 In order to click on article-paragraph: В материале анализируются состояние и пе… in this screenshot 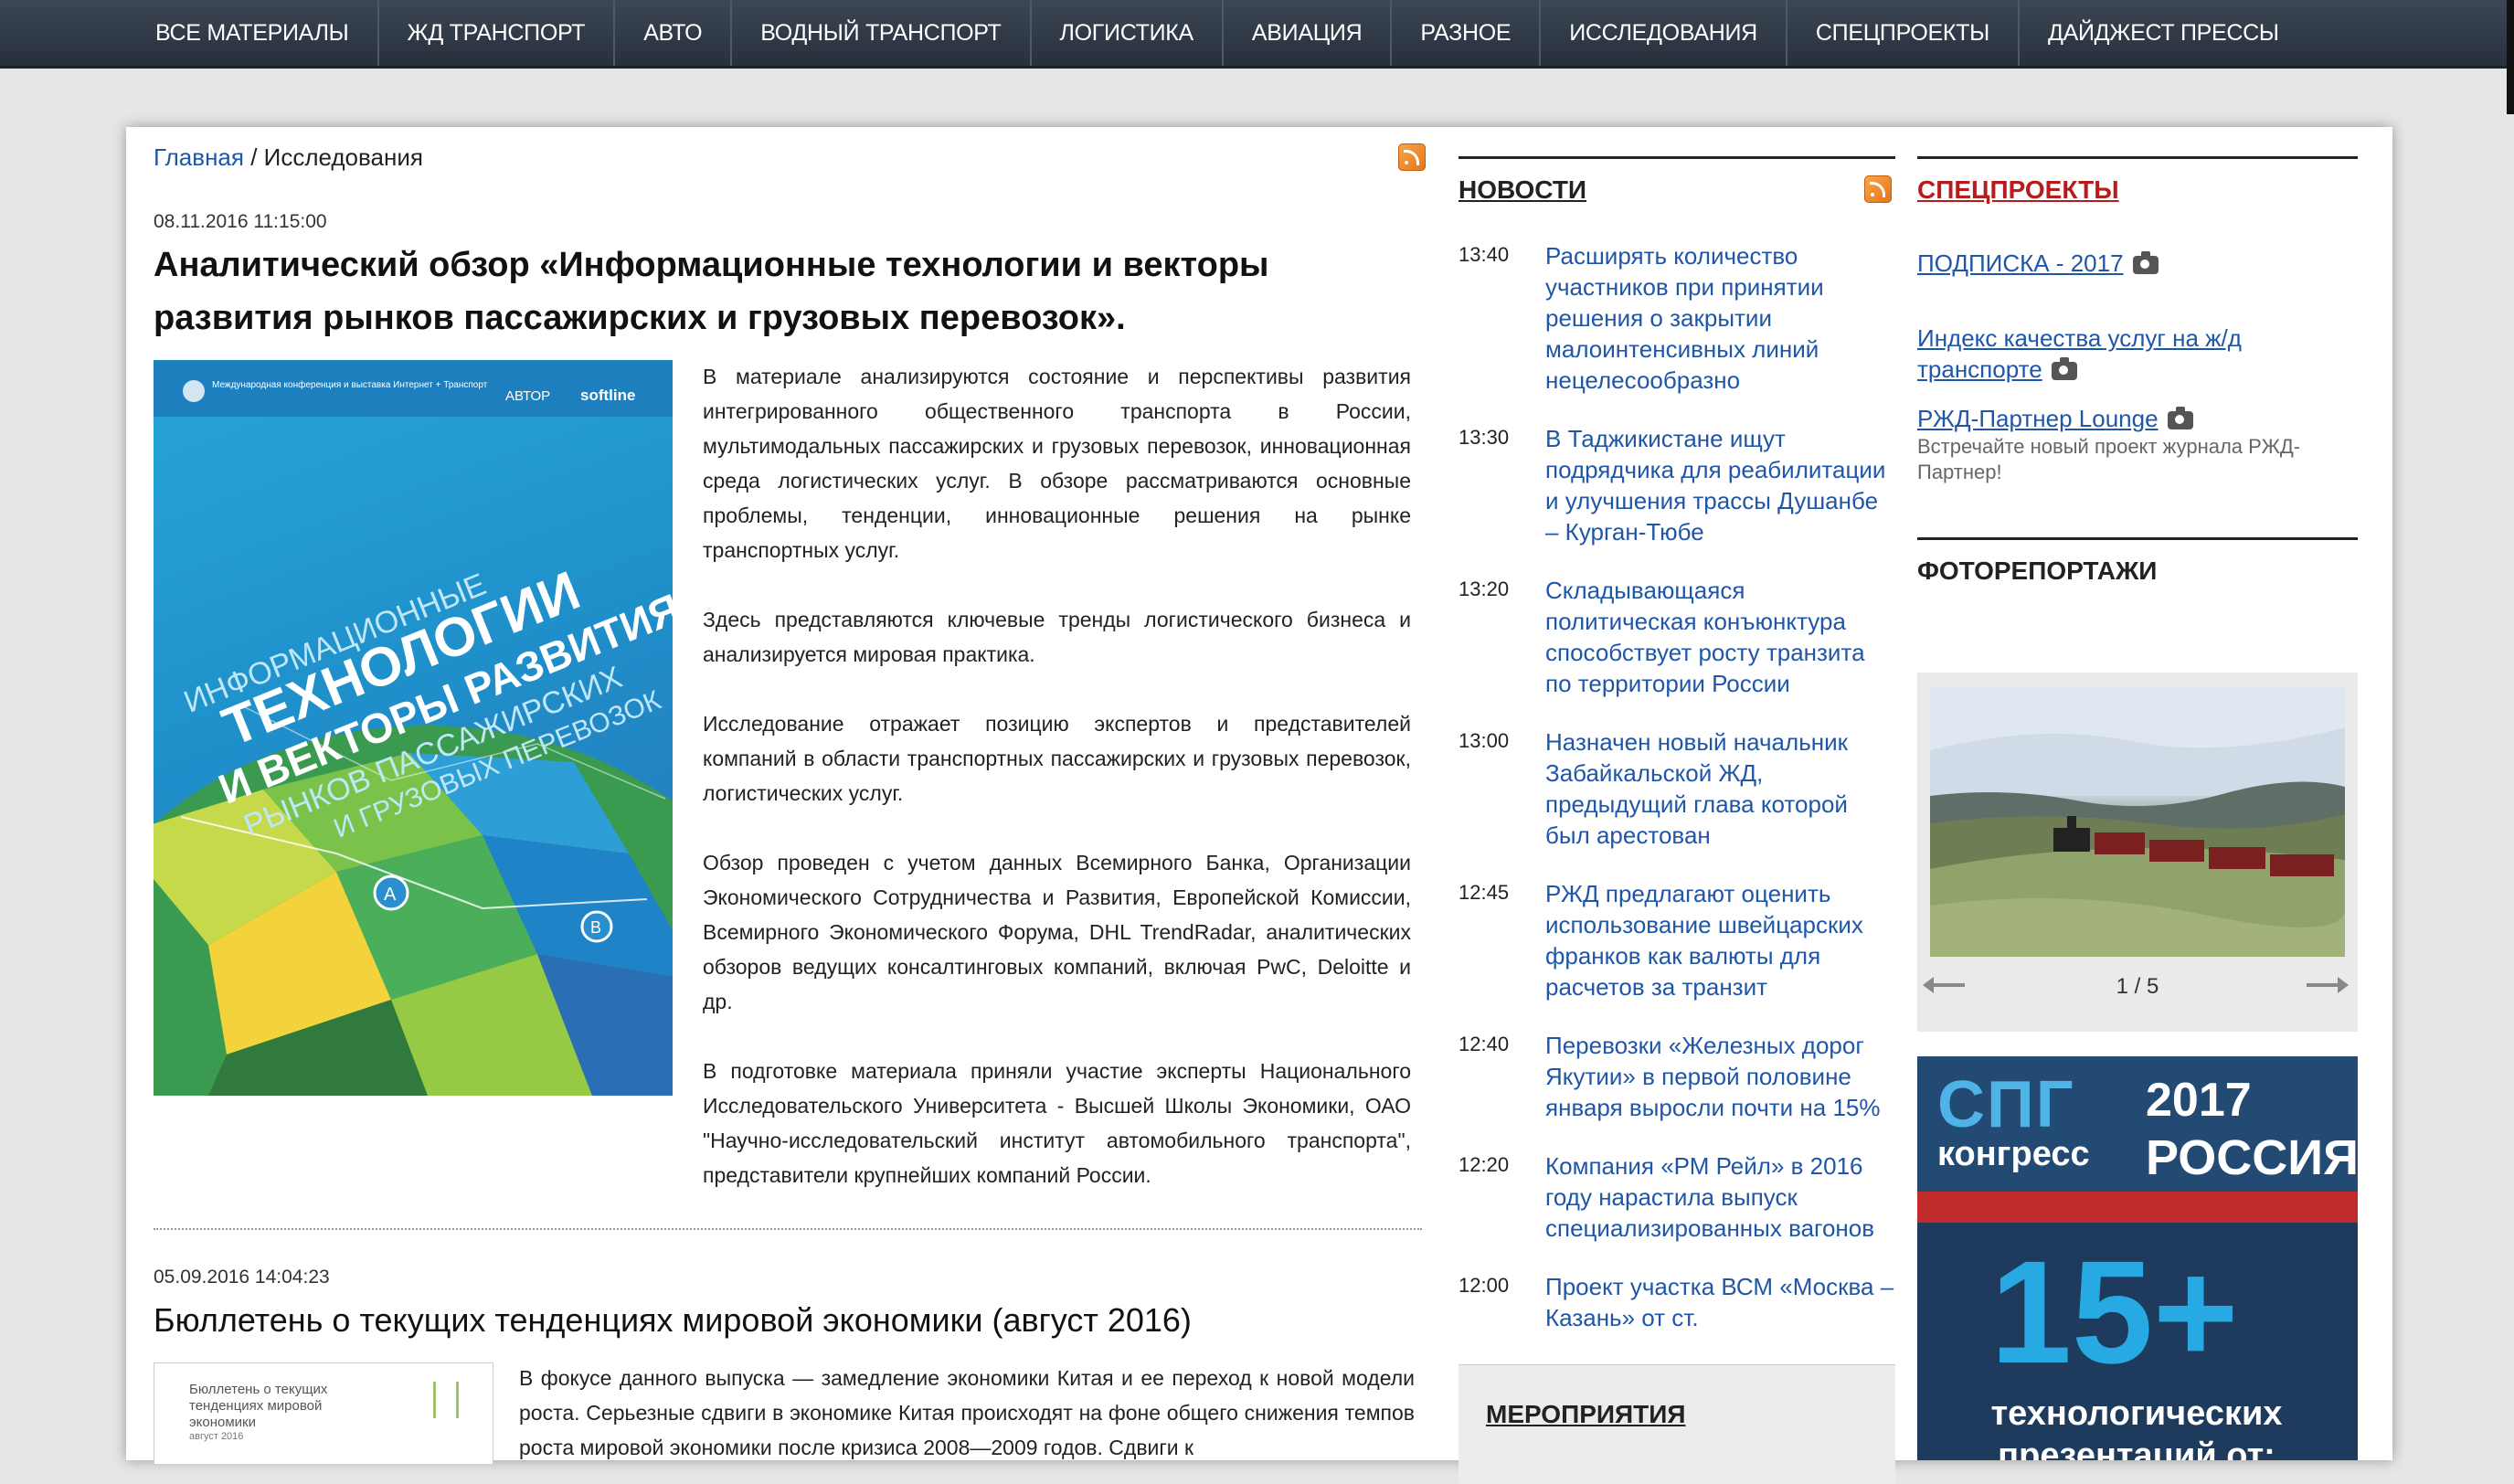, I will do `click(1057, 463)`.